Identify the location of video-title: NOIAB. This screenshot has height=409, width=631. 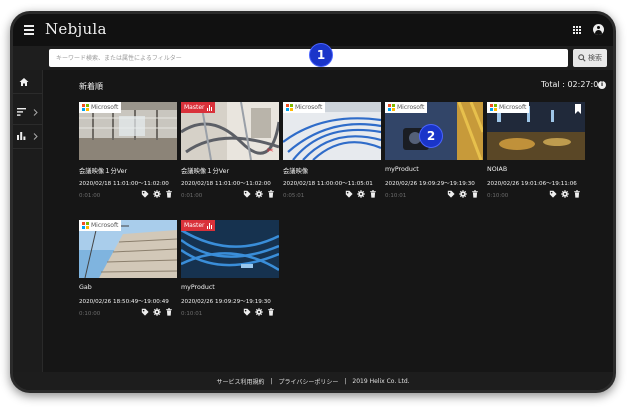
(536, 169).